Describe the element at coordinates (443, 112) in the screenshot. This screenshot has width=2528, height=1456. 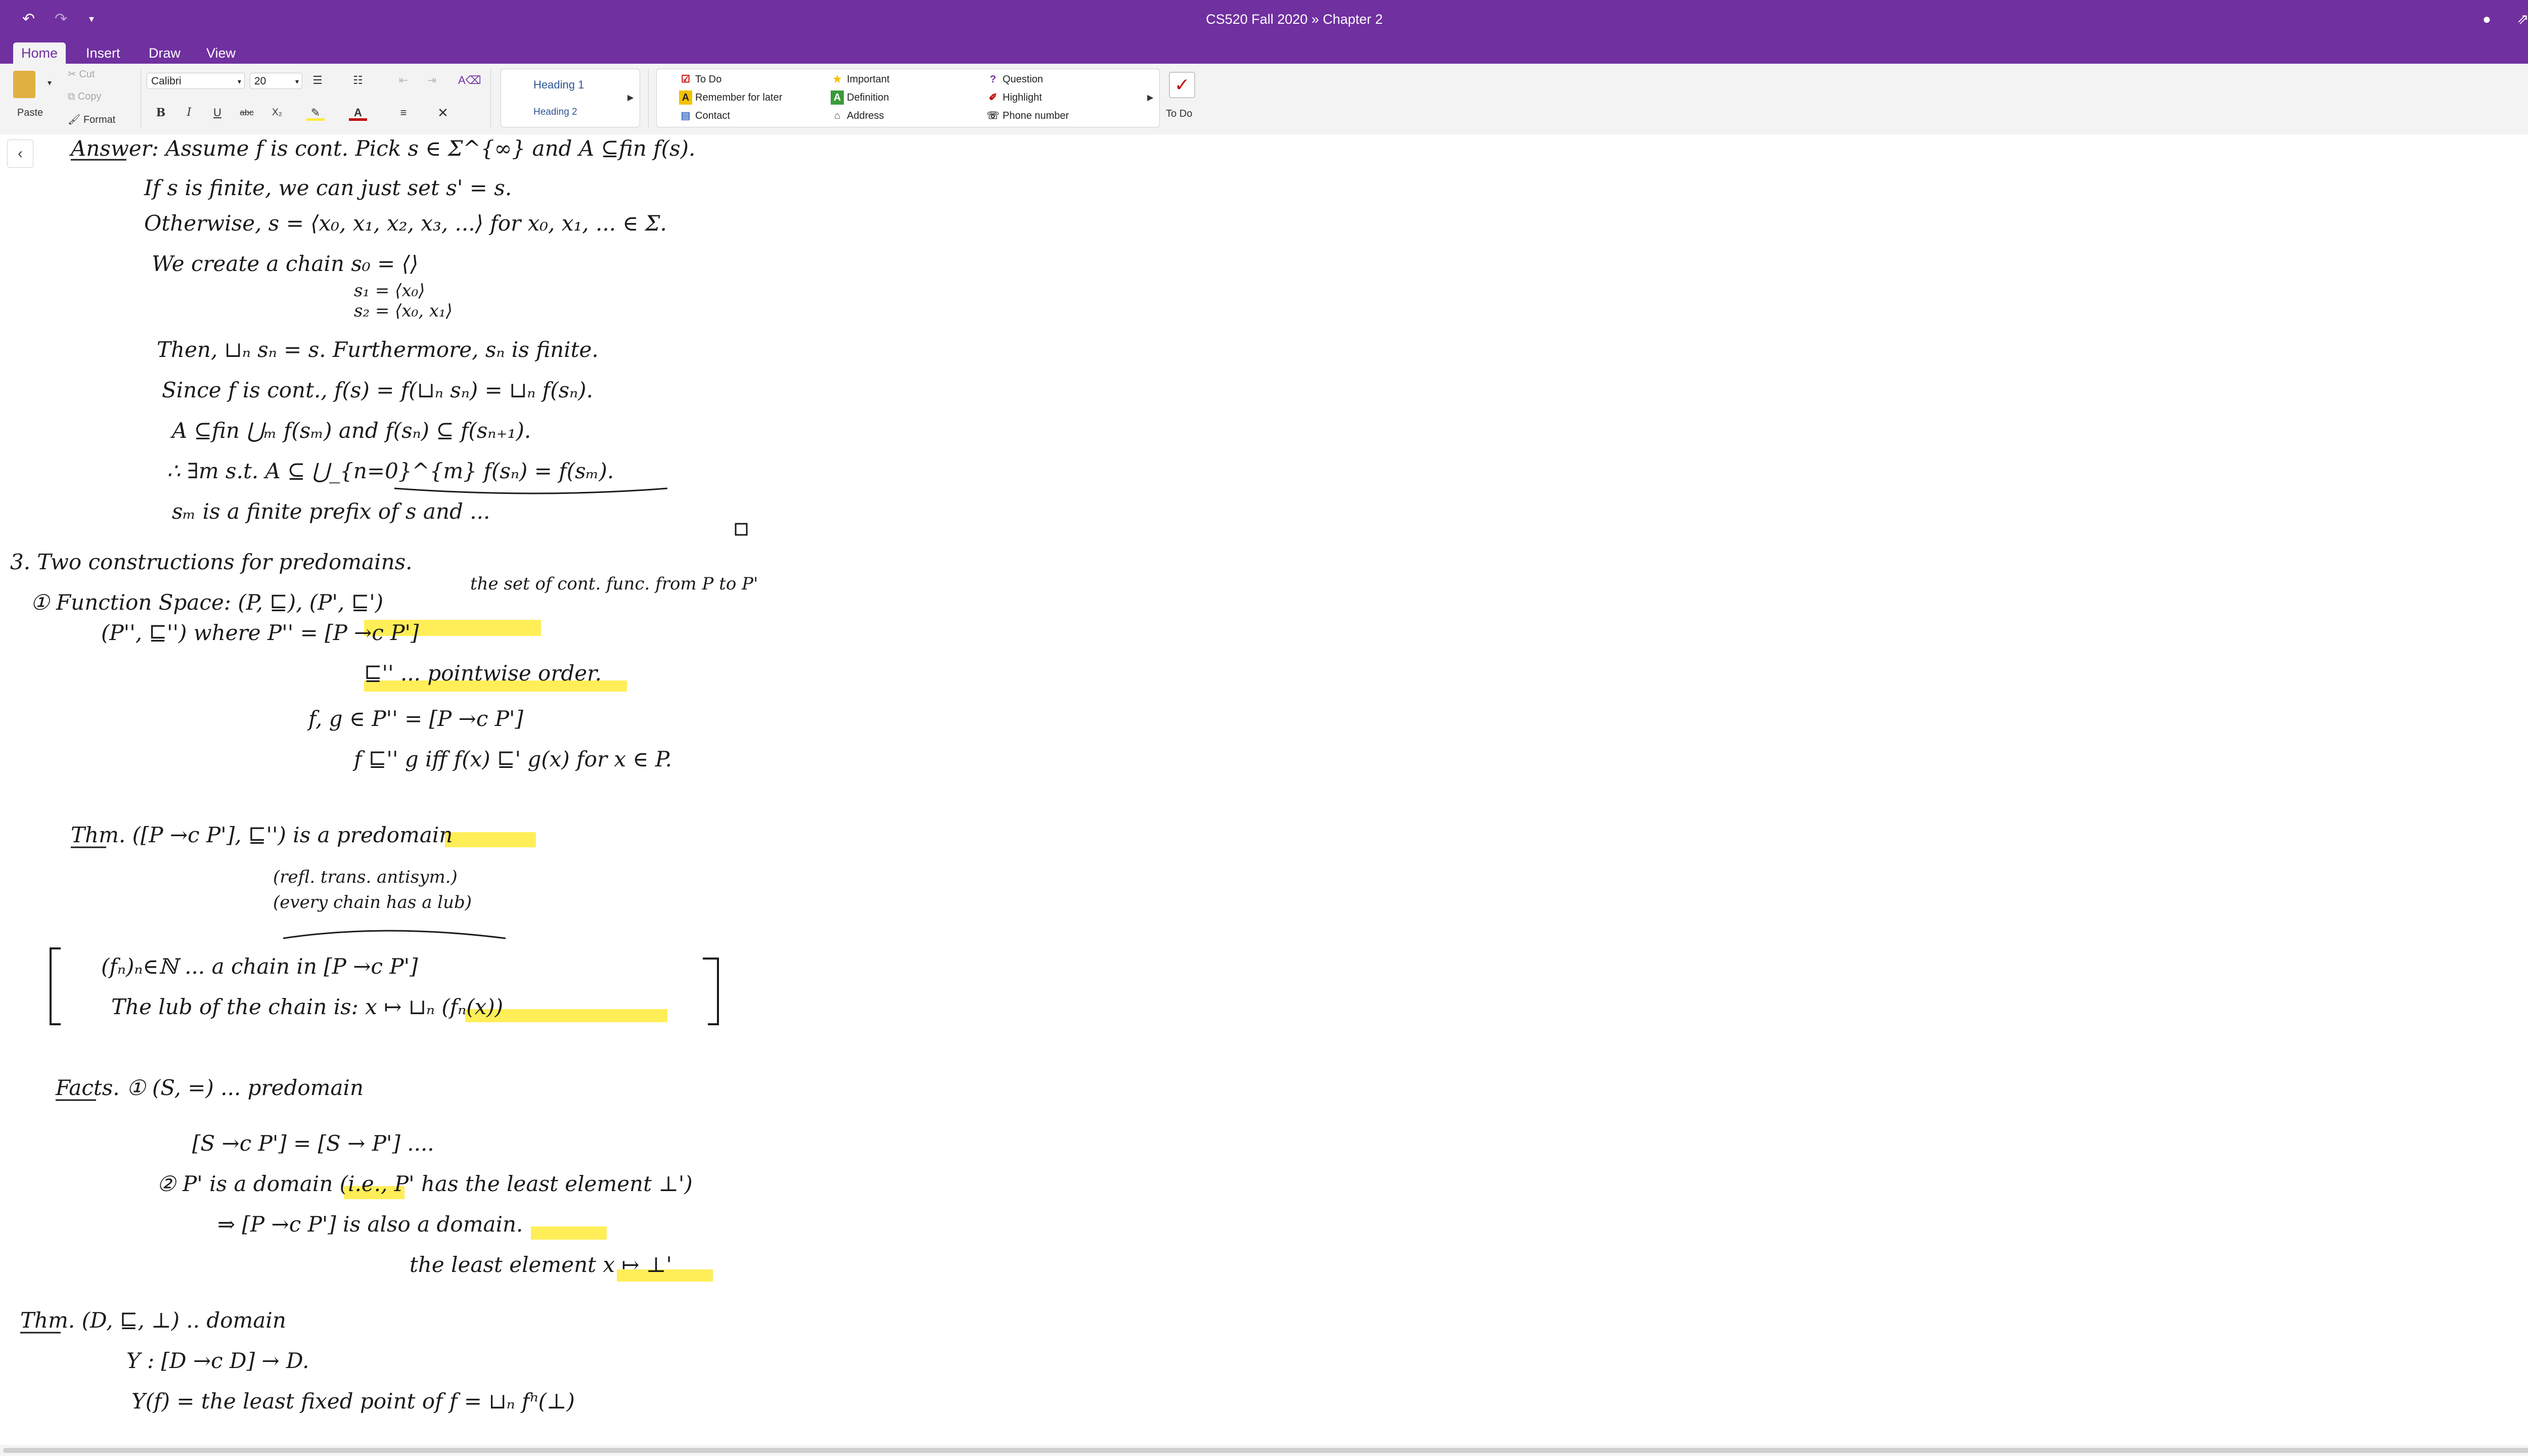
I see `clear-all-icon: ✕` at that location.